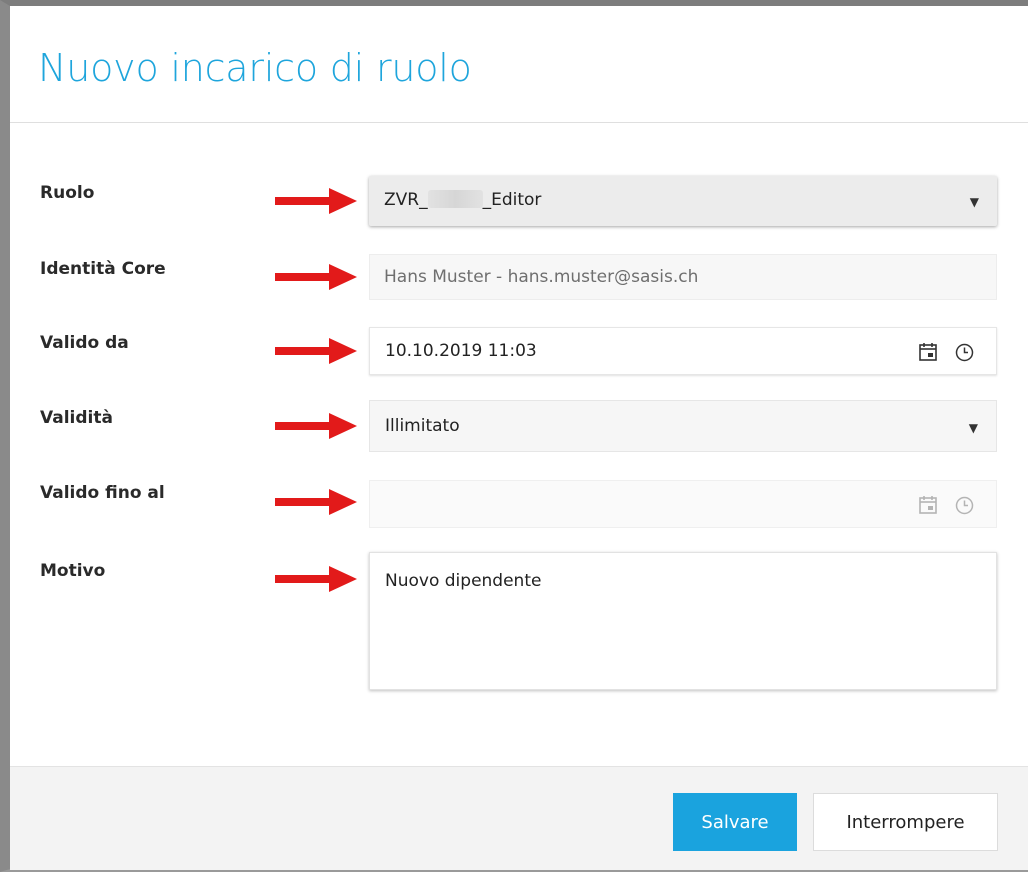  What do you see at coordinates (683, 426) in the screenshot?
I see `validita-select: Illimitato ▼` at bounding box center [683, 426].